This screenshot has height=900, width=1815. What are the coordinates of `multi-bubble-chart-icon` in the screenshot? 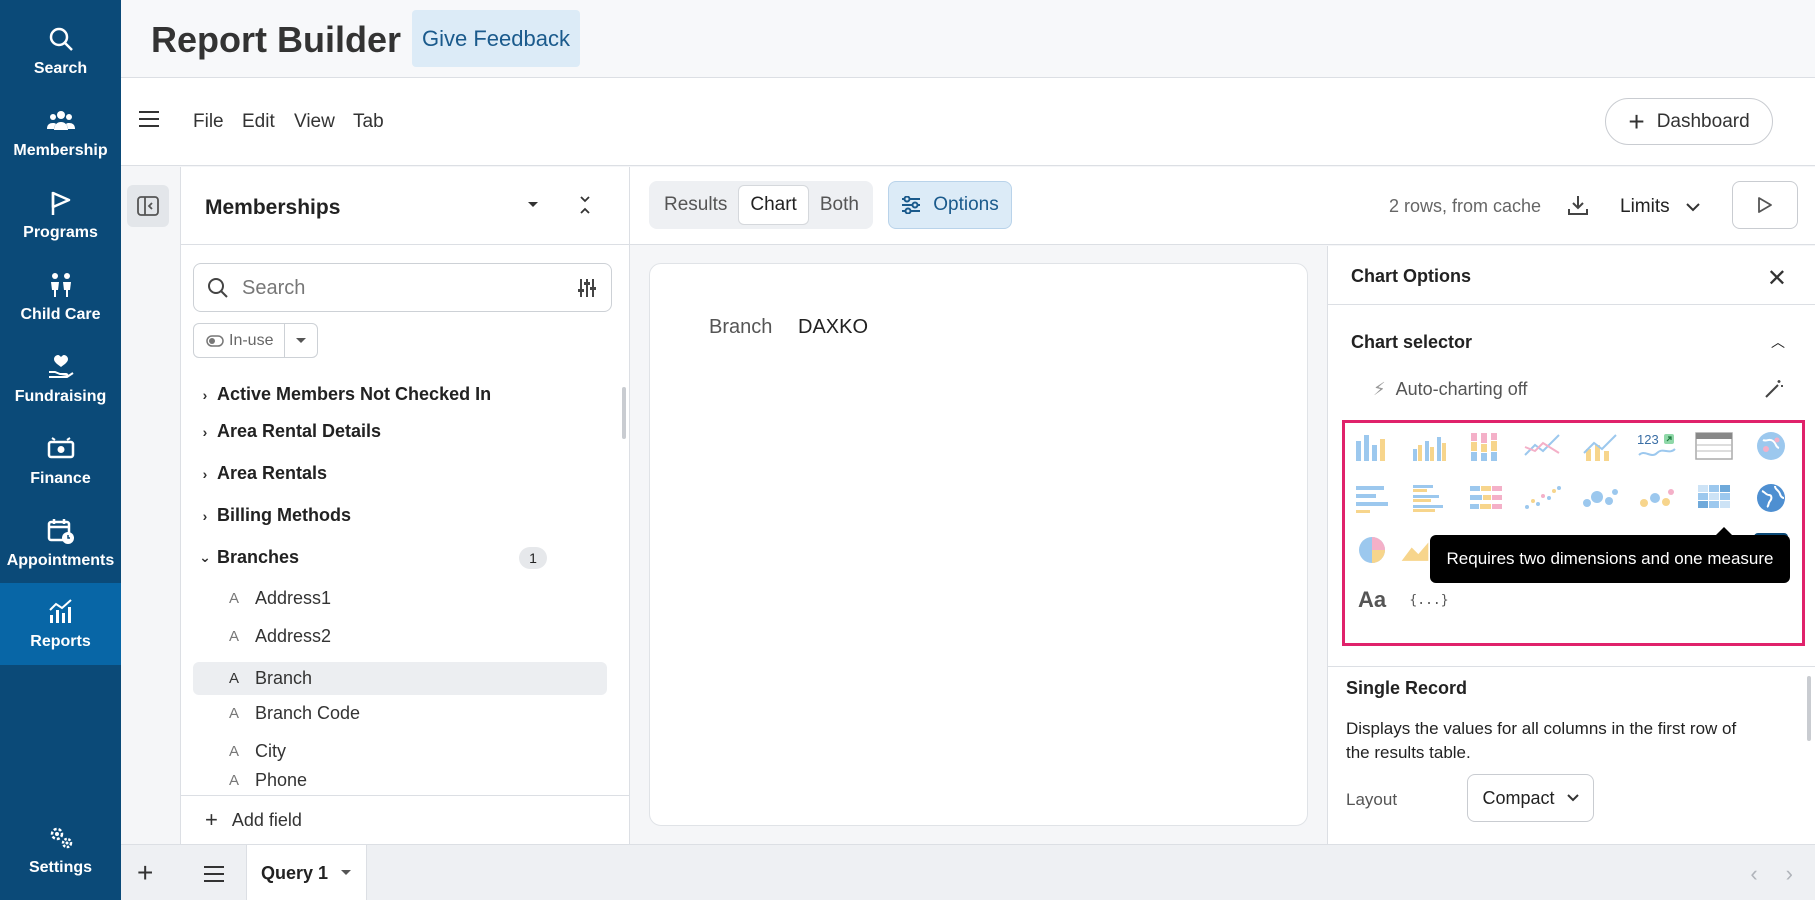 It's located at (1657, 498).